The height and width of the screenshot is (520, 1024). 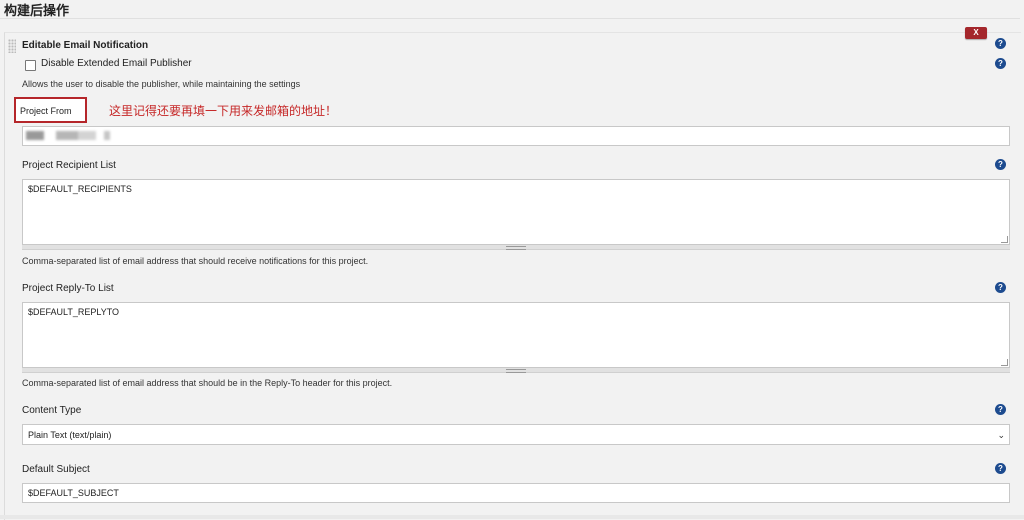 I want to click on project-from-input, so click(x=516, y=136).